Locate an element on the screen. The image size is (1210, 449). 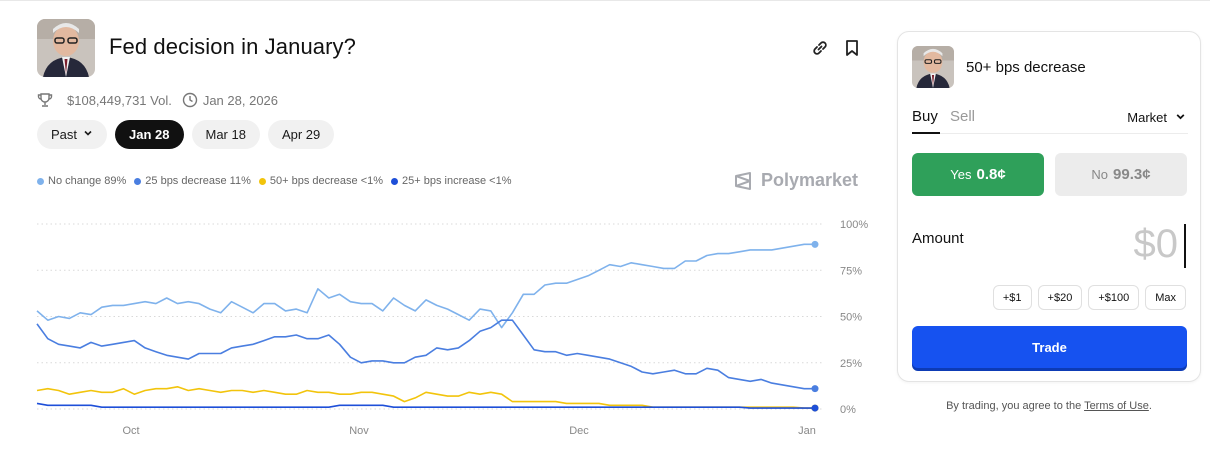
tab-apr-29: Apr 29 is located at coordinates (301, 134).